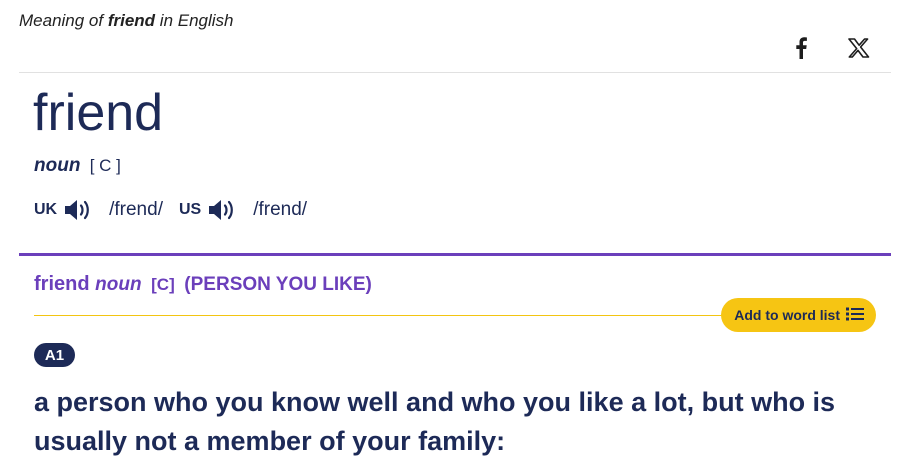 The width and height of the screenshot is (911, 474). What do you see at coordinates (62, 284) in the screenshot?
I see `sense-headword: friend` at bounding box center [62, 284].